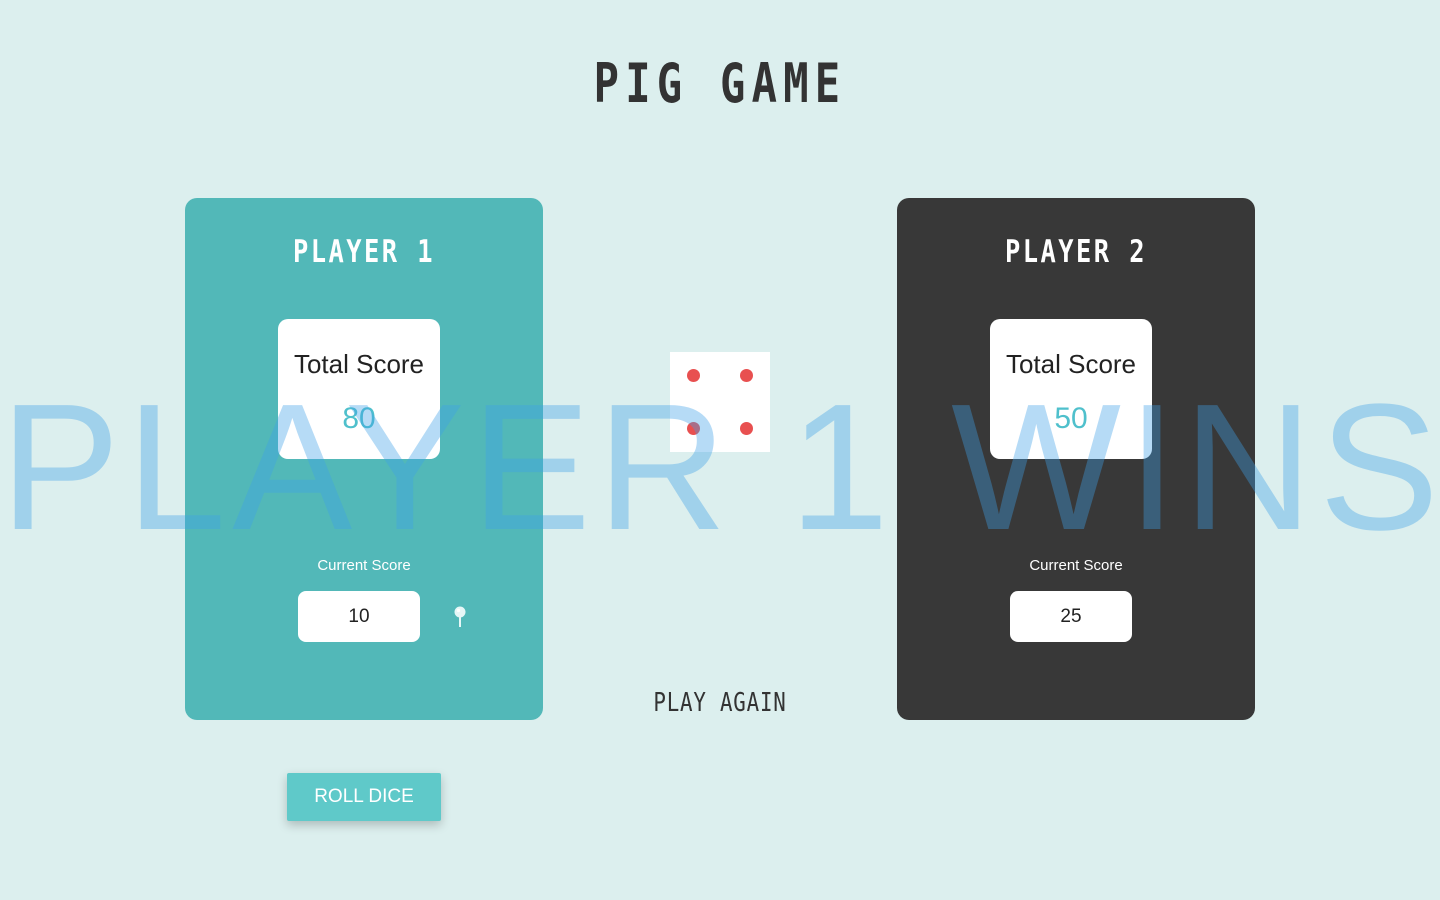 The height and width of the screenshot is (900, 1440). I want to click on player-2-current-label: Current Score, so click(1076, 565).